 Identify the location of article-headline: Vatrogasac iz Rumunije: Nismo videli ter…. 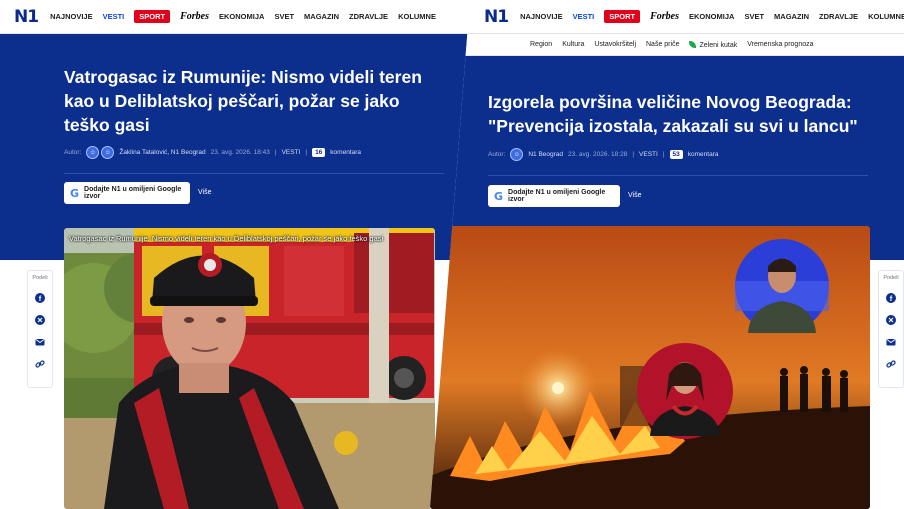
(254, 101).